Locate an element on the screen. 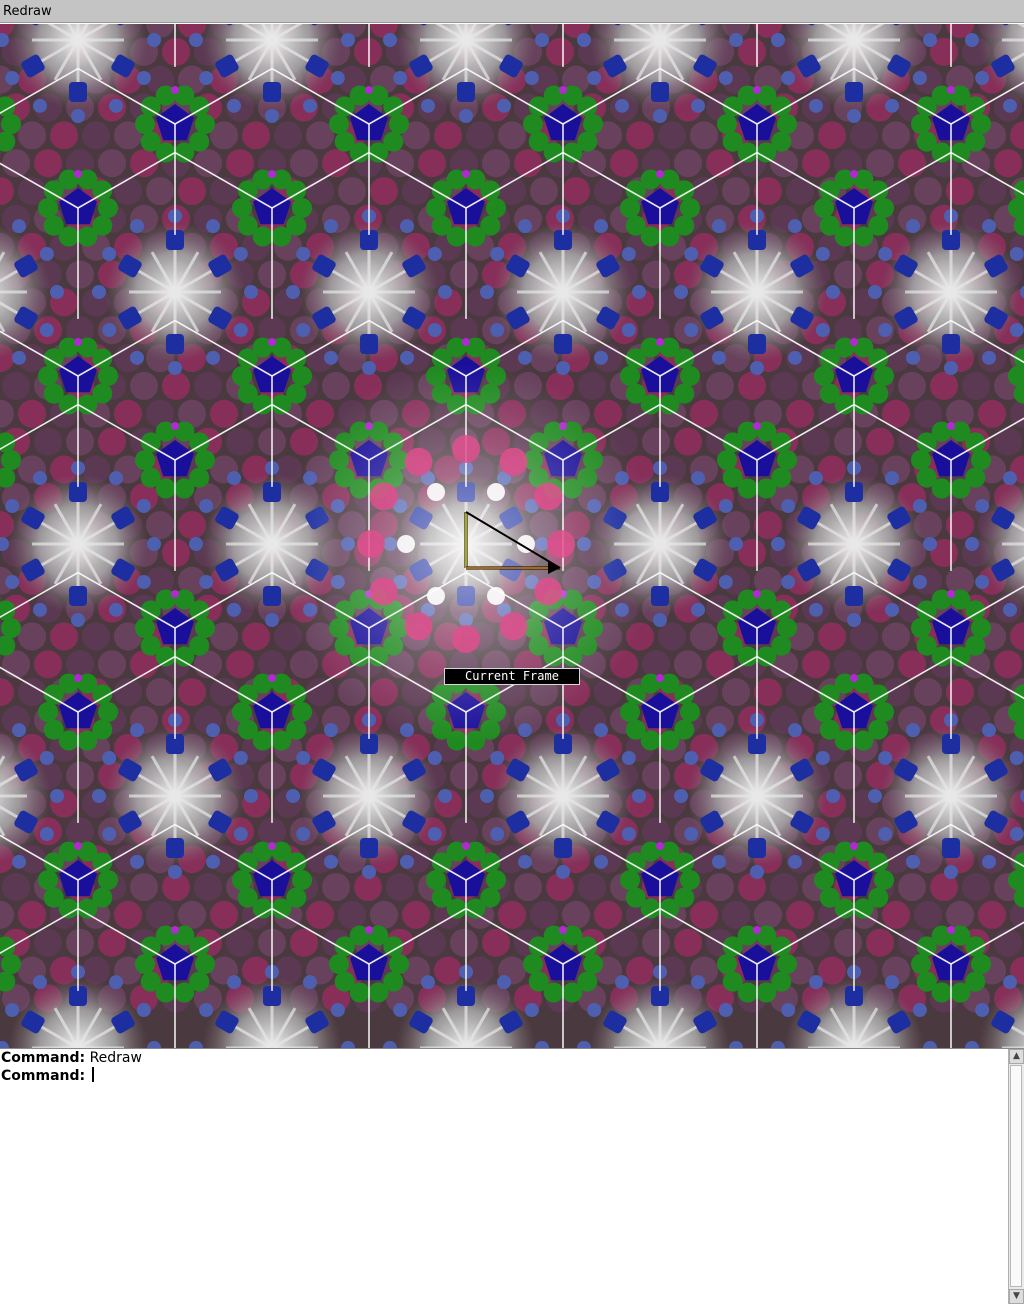 The image size is (1024, 1304). current-frame-label: Current Frame is located at coordinates (512, 676).